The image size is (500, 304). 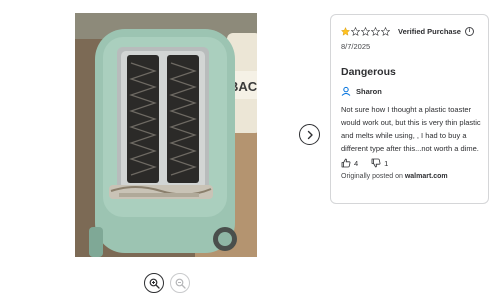 I want to click on thumbs-up-icon, so click(x=346, y=163).